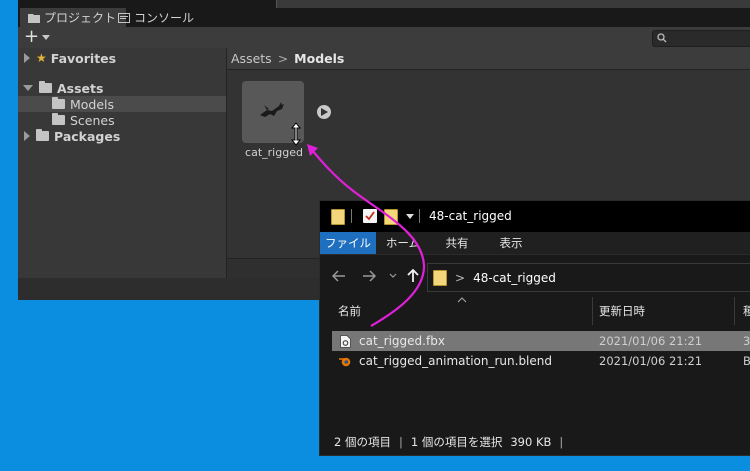 This screenshot has width=750, height=471. Describe the element at coordinates (457, 243) in the screenshot. I see `ribbon-tab-share: 共有` at that location.